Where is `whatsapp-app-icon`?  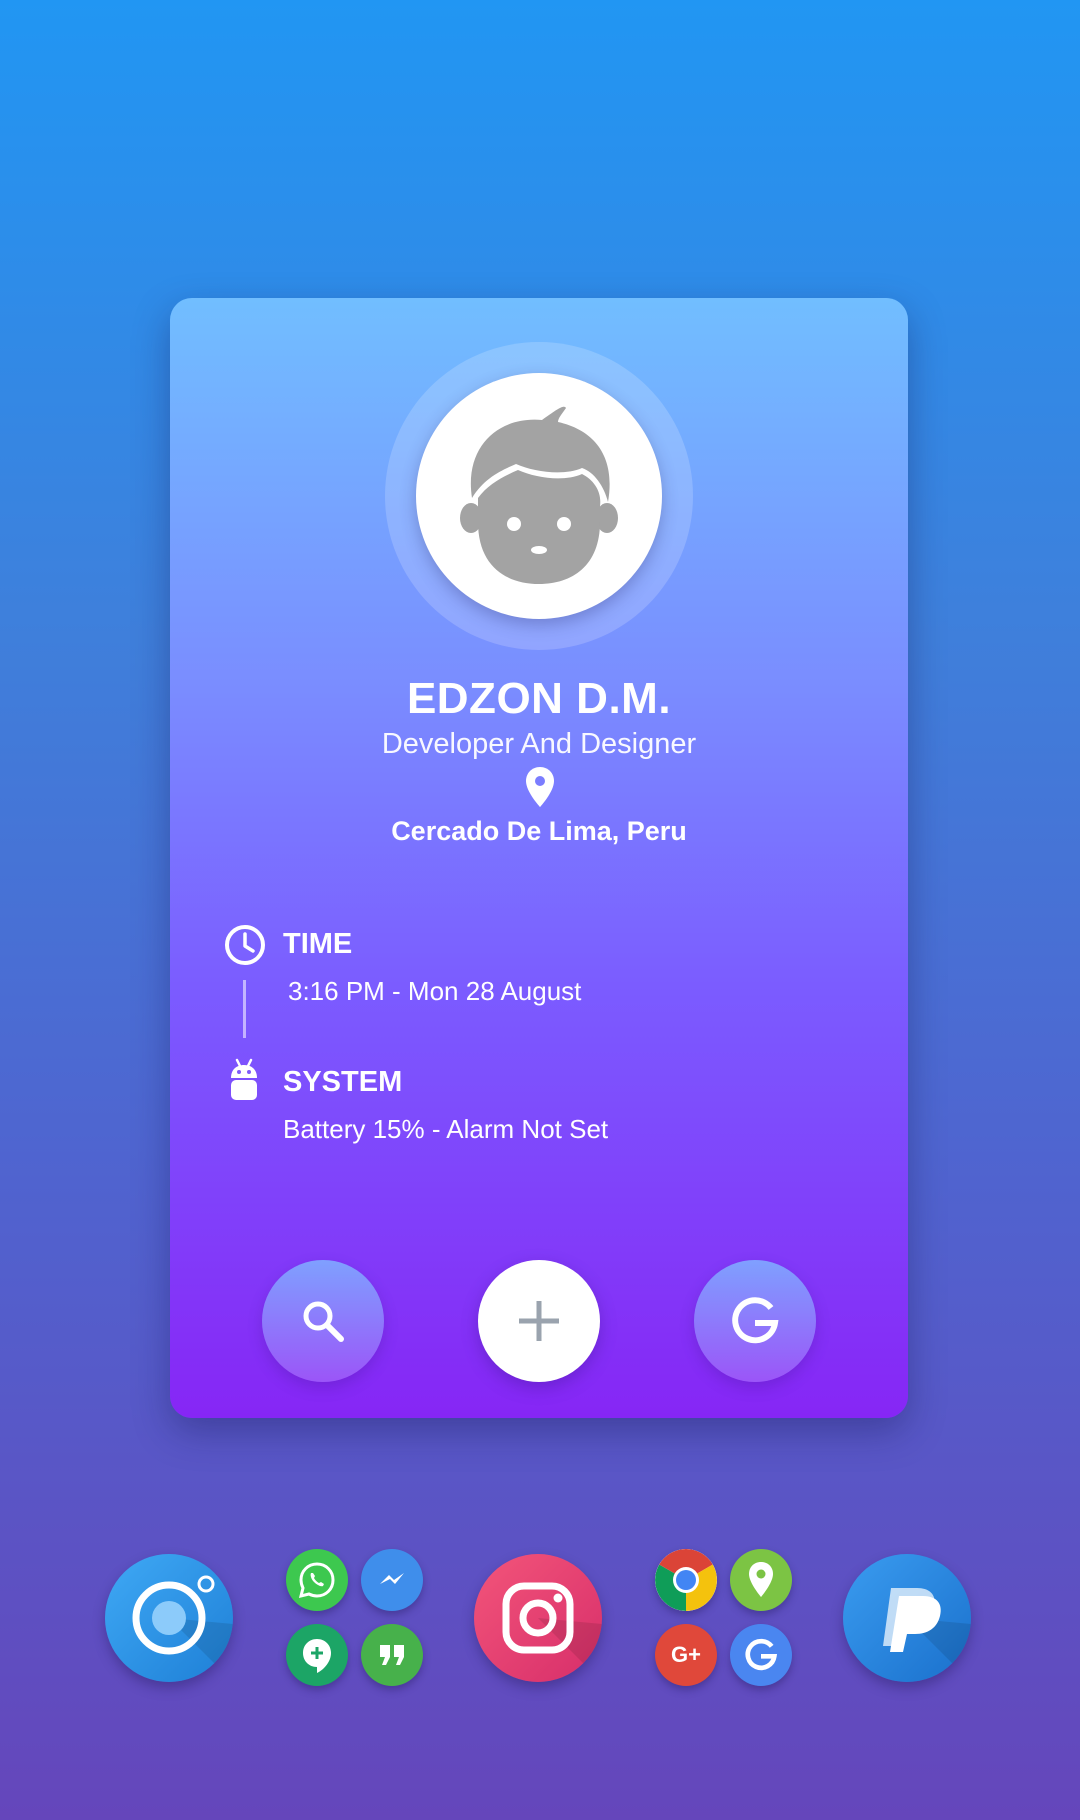
whatsapp-app-icon is located at coordinates (317, 1580).